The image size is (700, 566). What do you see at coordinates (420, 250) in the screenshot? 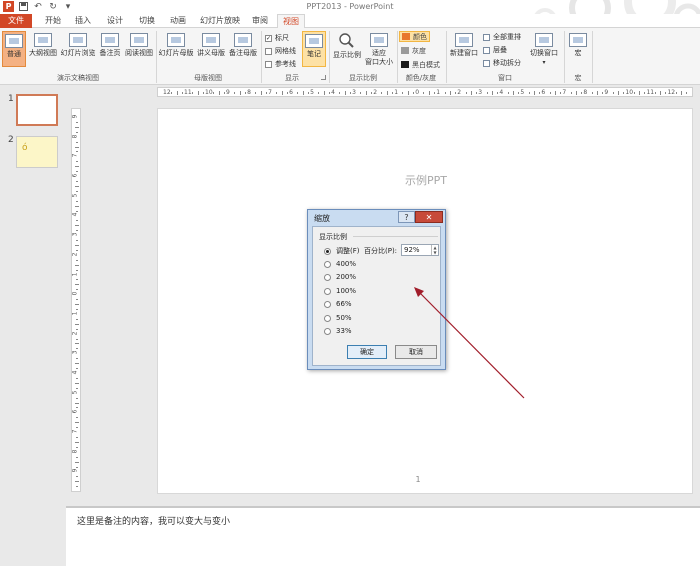
I see `percent-input: 92% ▲ ▼` at bounding box center [420, 250].